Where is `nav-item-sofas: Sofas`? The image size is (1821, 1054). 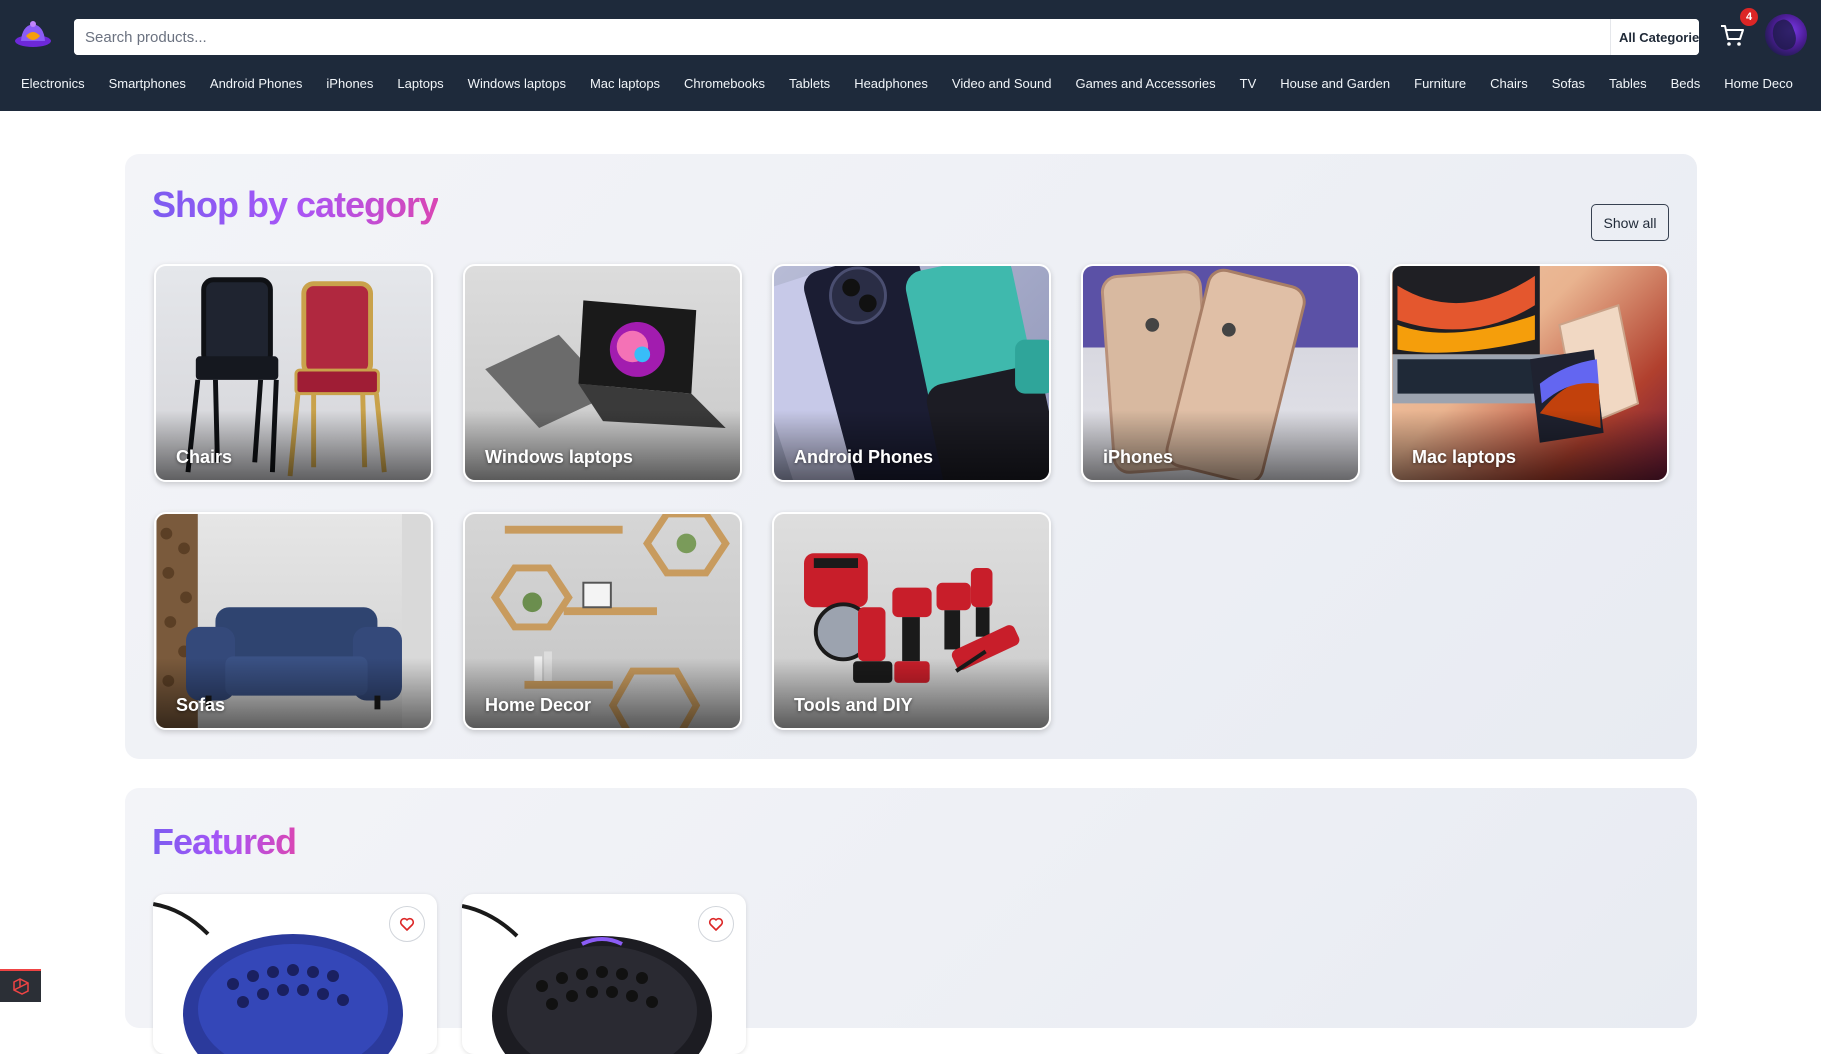 nav-item-sofas: Sofas is located at coordinates (1568, 84).